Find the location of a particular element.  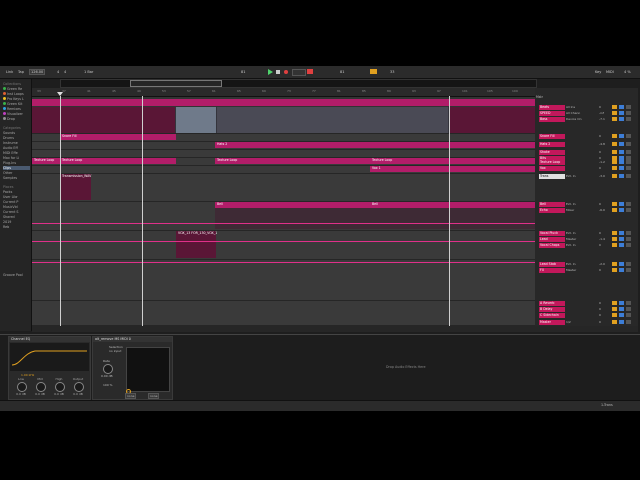

clip-texture-b: Texture Loop is located at coordinates (118, 161).